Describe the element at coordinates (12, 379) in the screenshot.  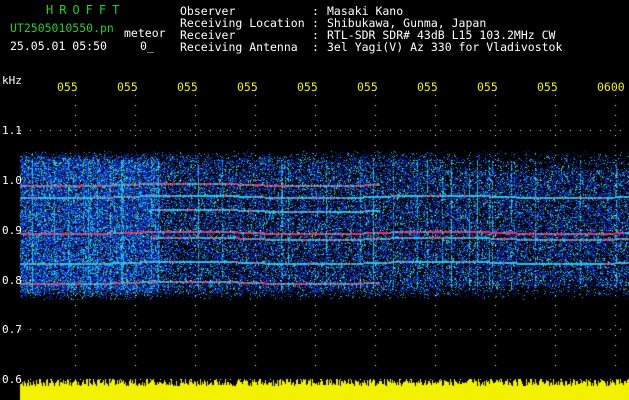
I see `y-tick-label: 0.6` at that location.